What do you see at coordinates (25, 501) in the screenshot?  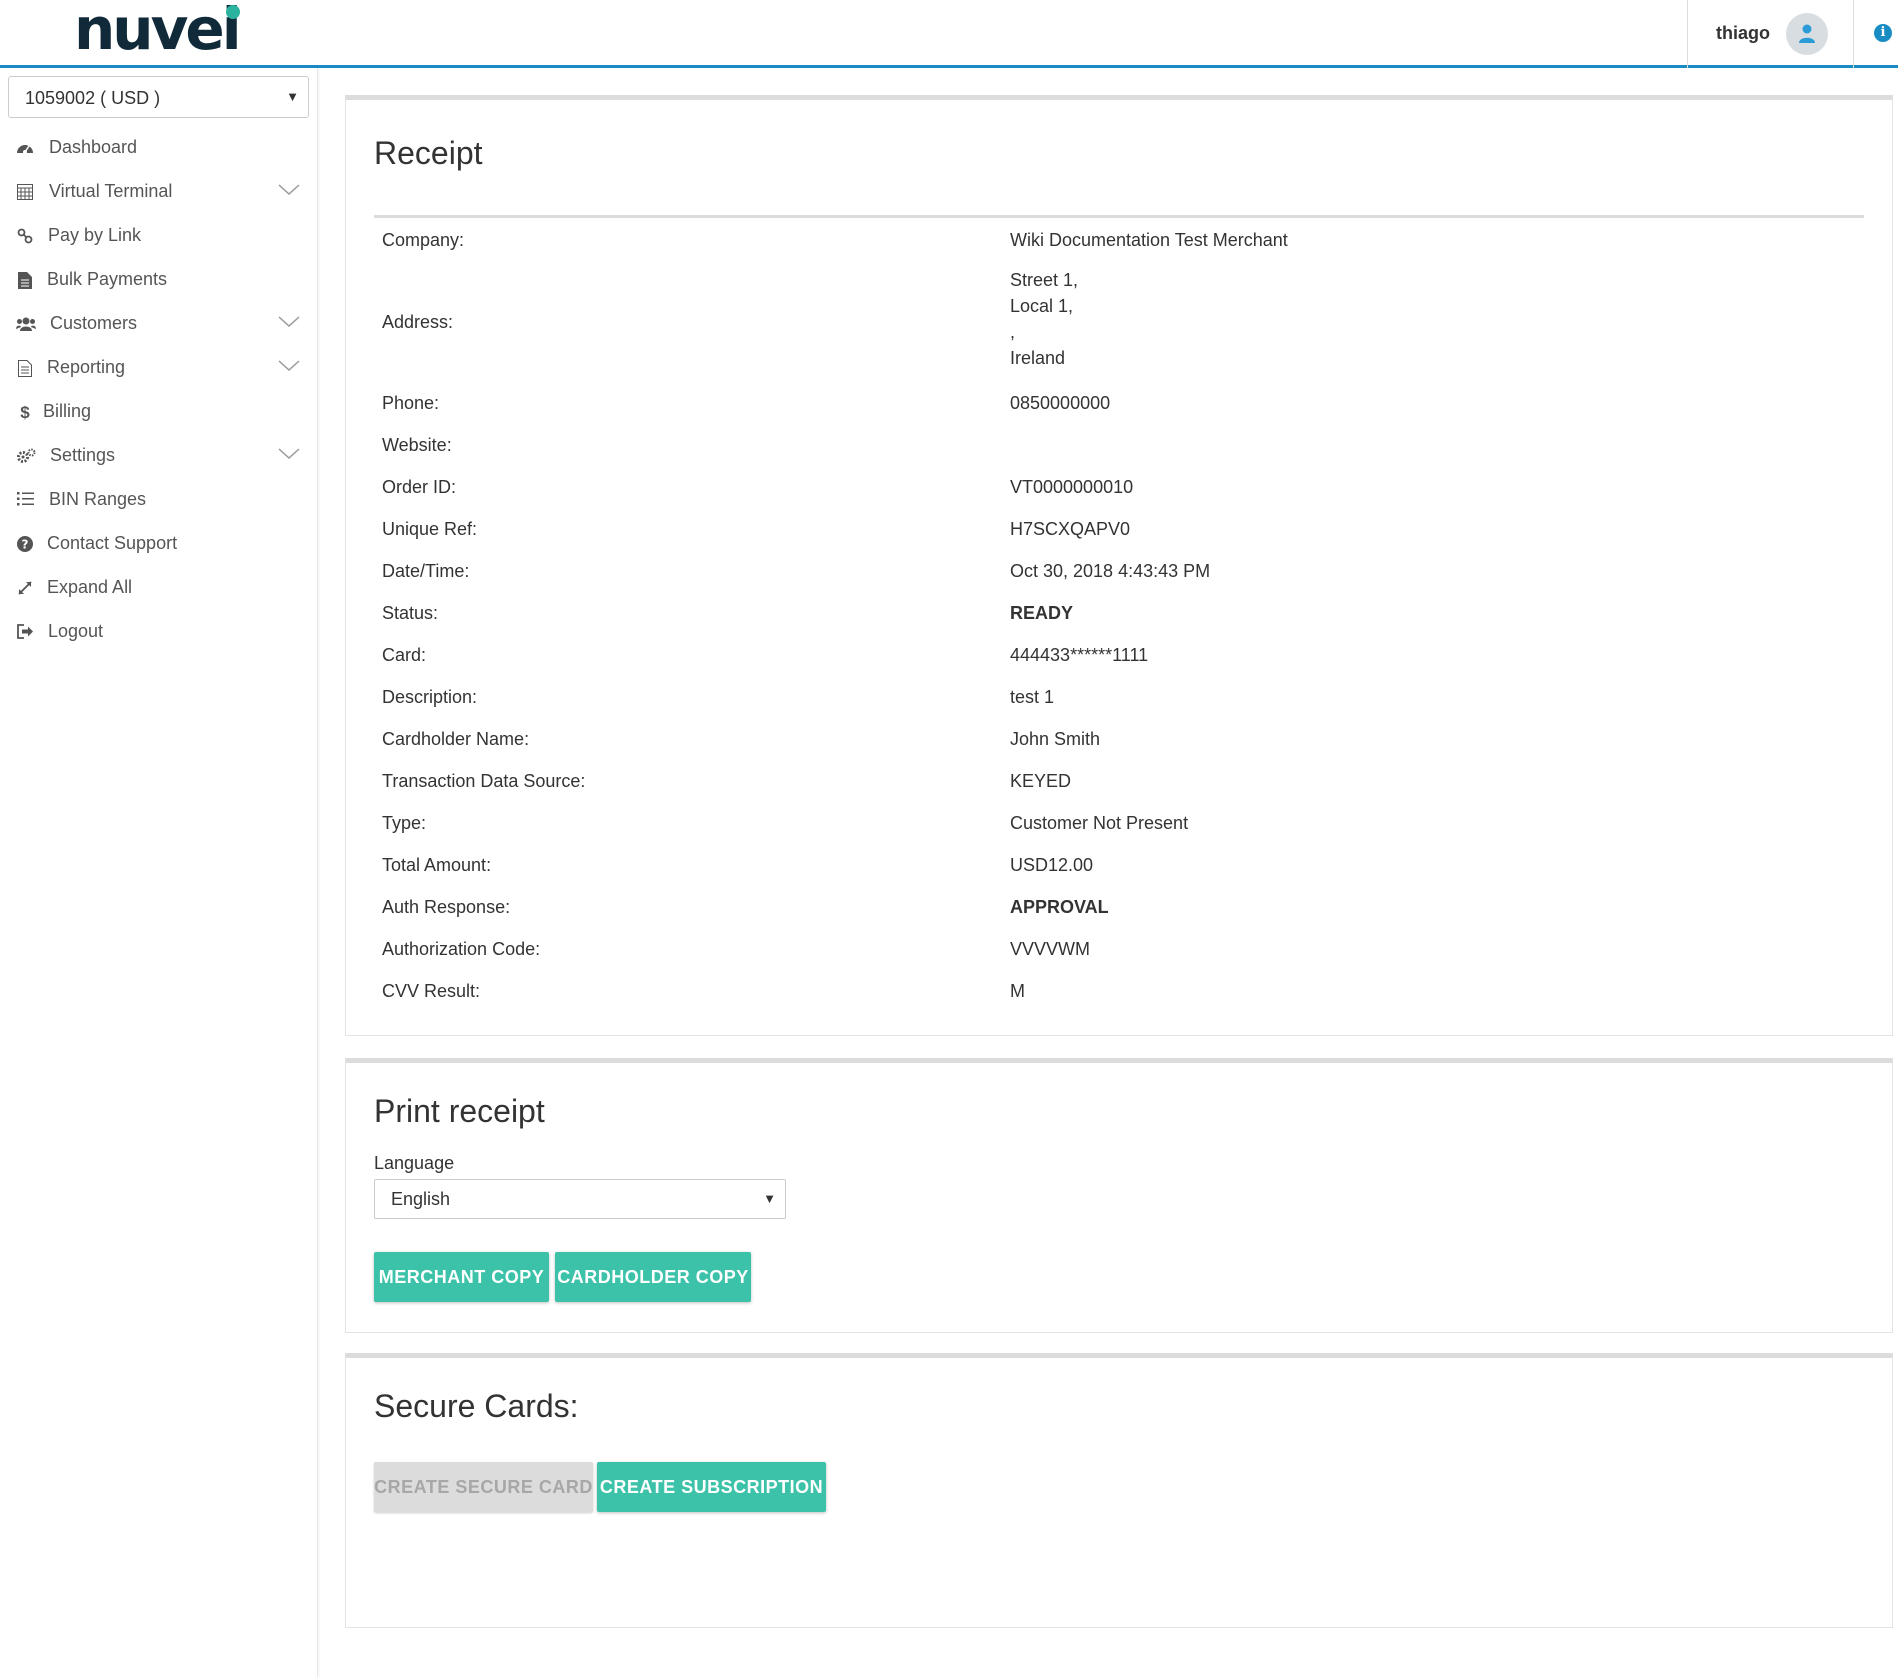 I see `list-icon` at bounding box center [25, 501].